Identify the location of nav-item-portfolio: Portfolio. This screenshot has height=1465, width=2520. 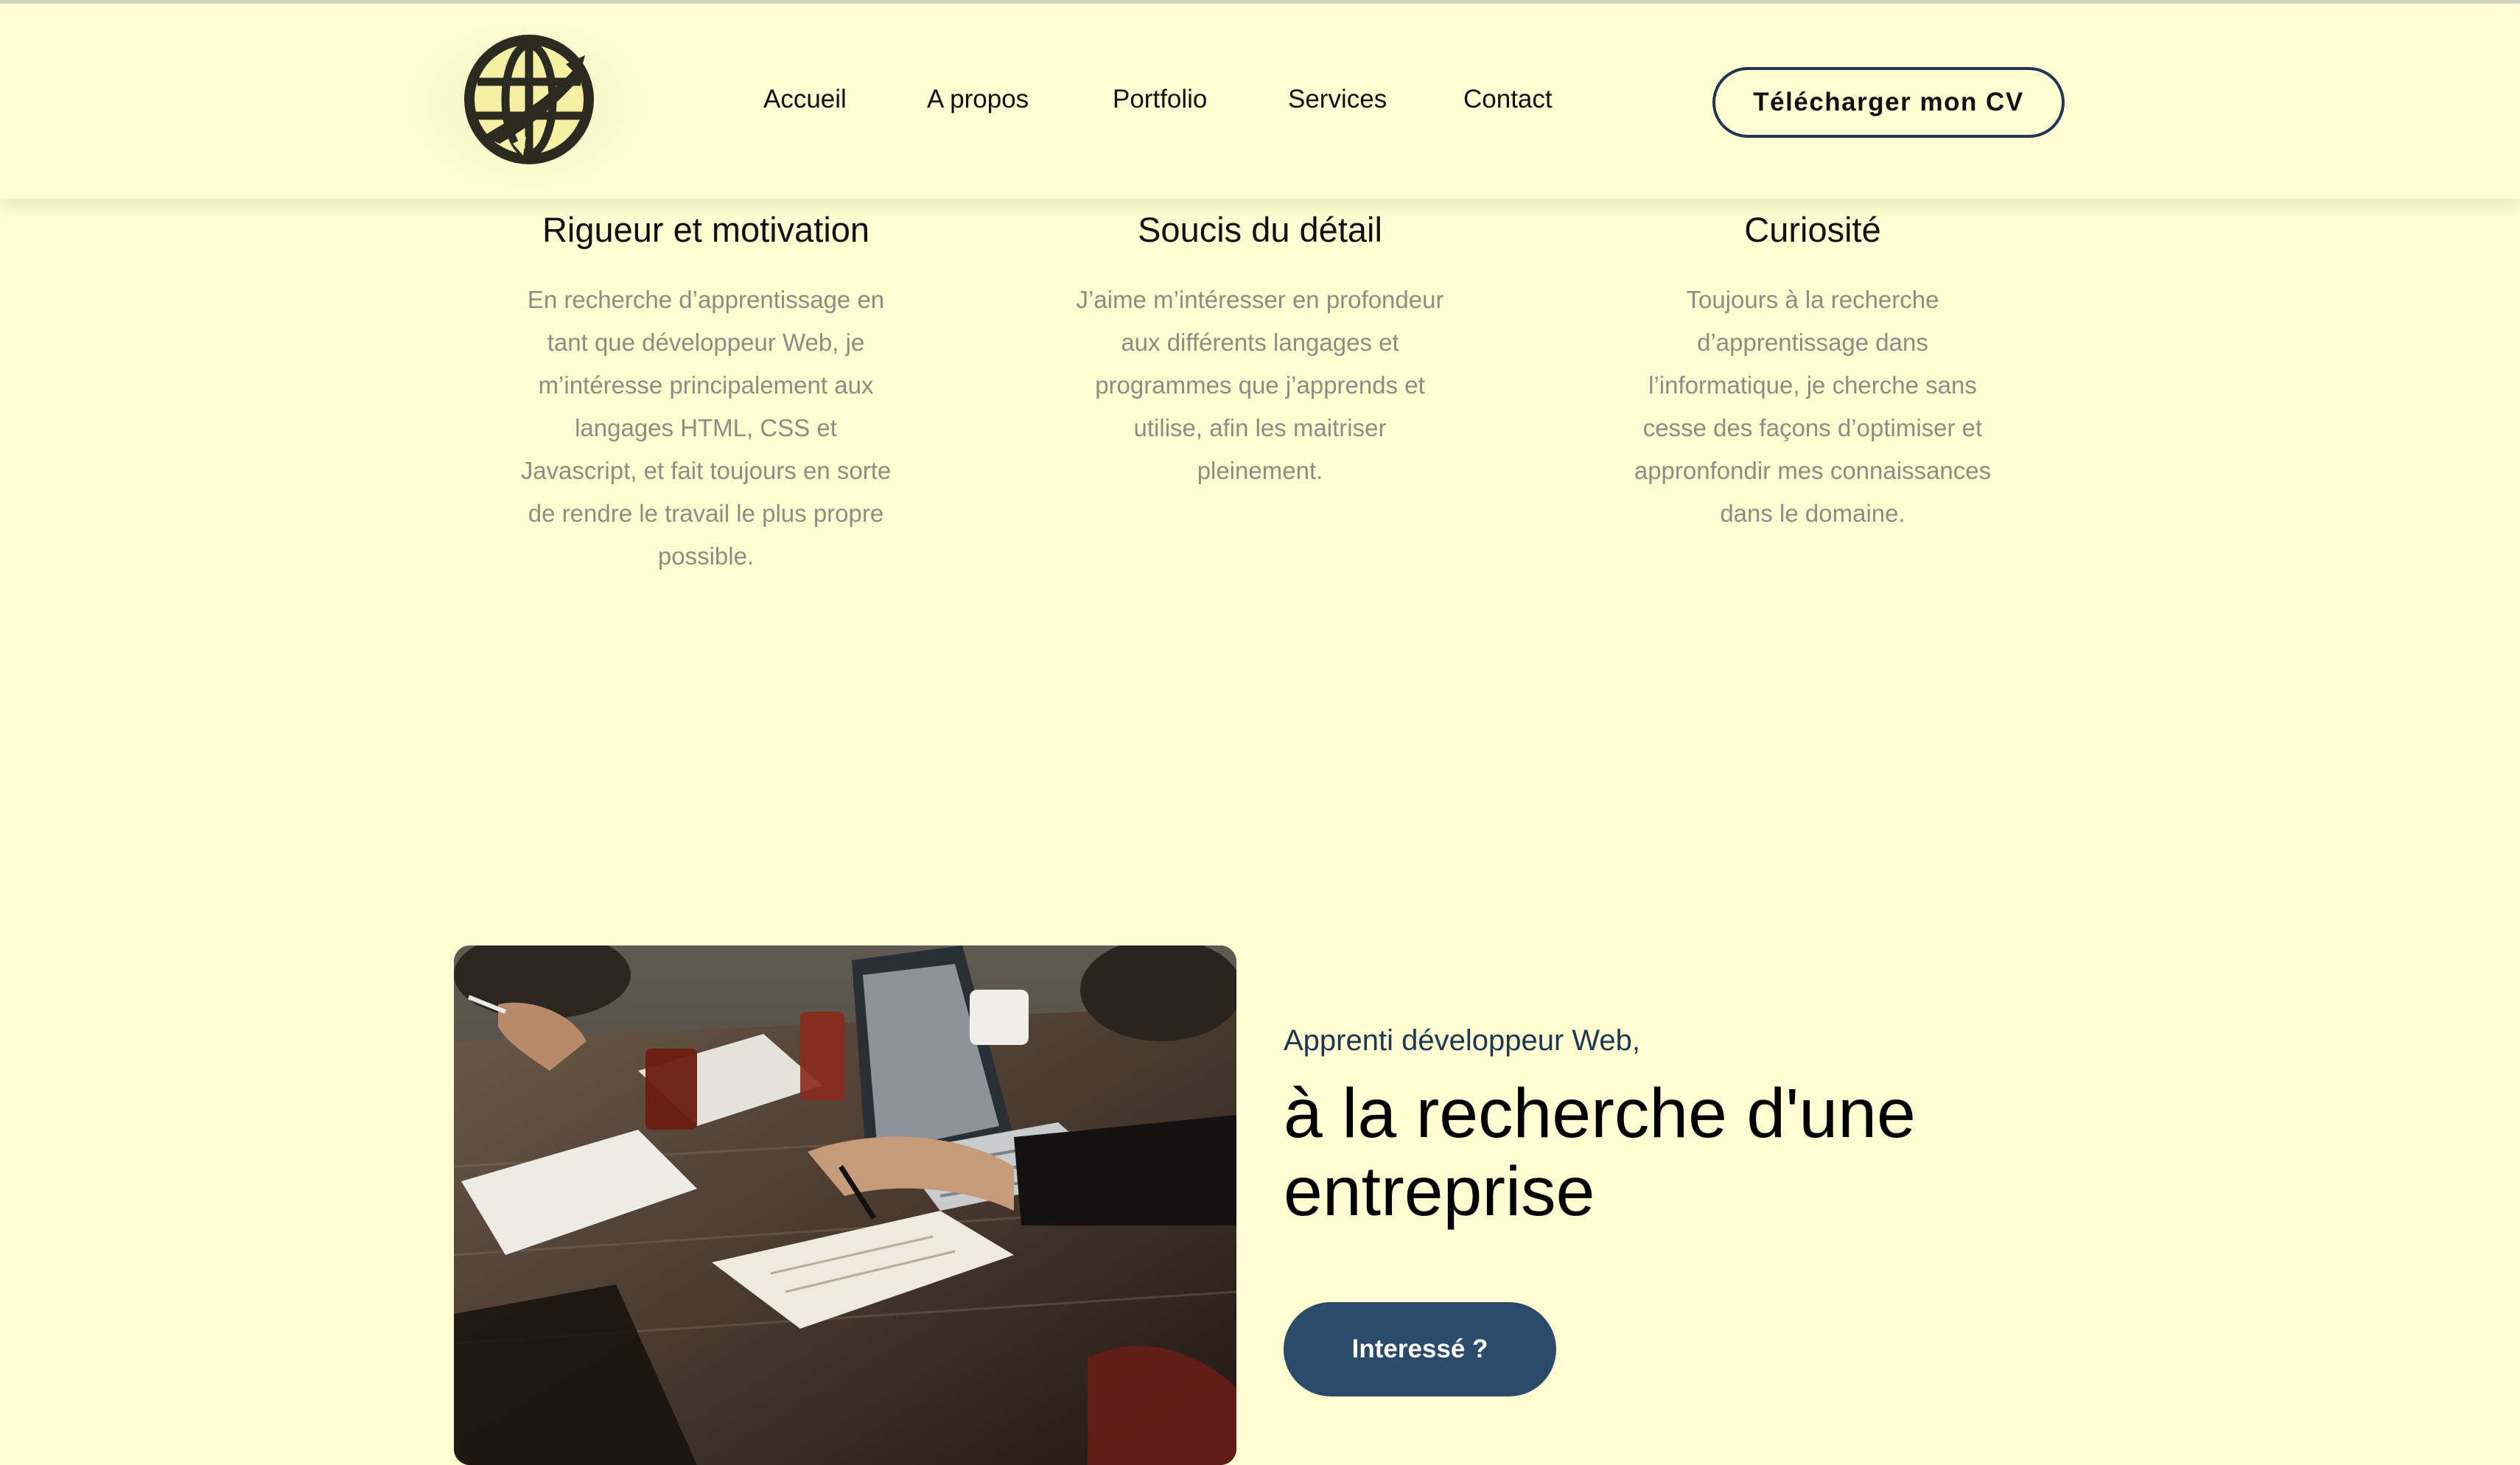
(1160, 100).